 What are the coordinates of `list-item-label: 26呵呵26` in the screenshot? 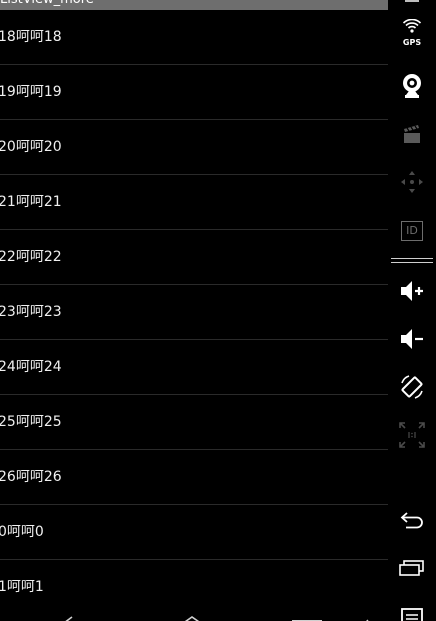 It's located at (31, 477).